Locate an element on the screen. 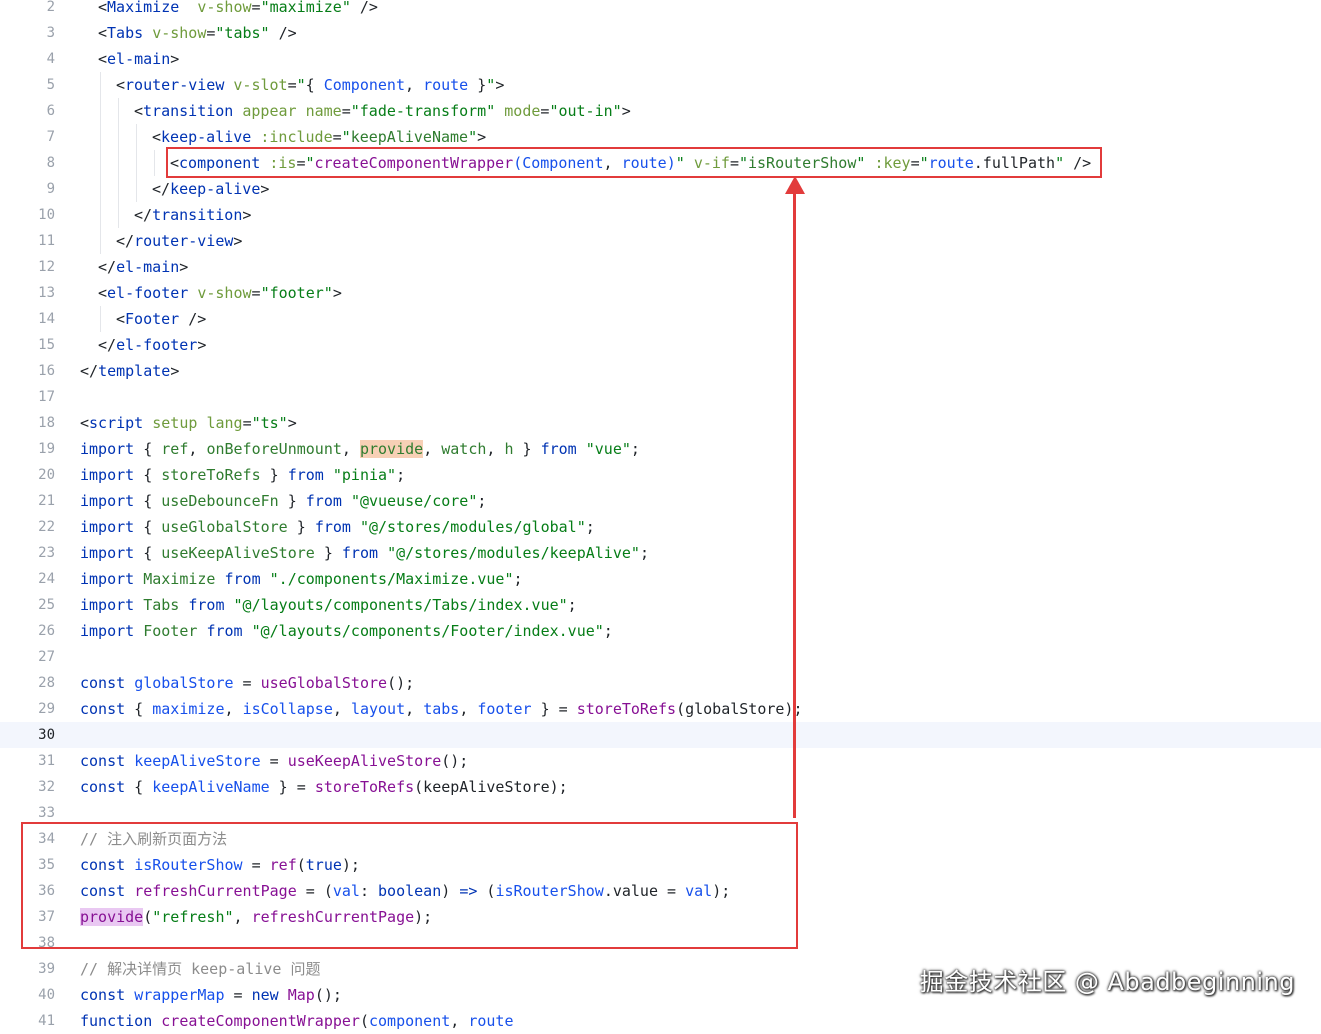 This screenshot has height=1034, width=1321. code-text: <Footer /> is located at coordinates (161, 319).